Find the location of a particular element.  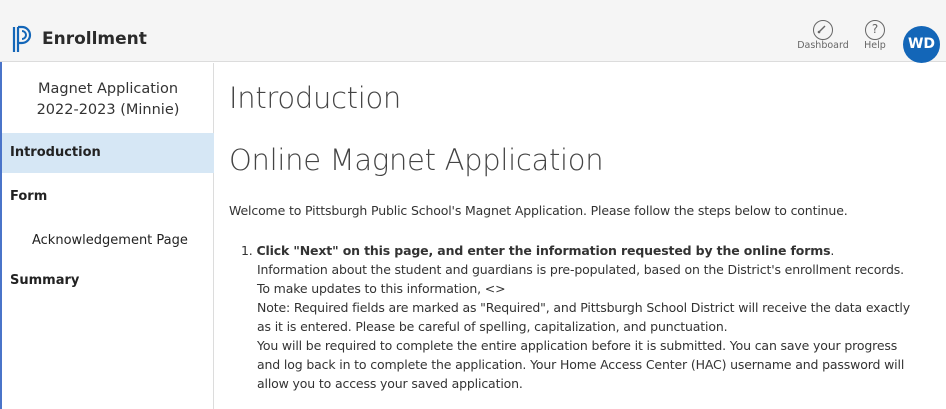

user-avatar: WD is located at coordinates (921, 44).